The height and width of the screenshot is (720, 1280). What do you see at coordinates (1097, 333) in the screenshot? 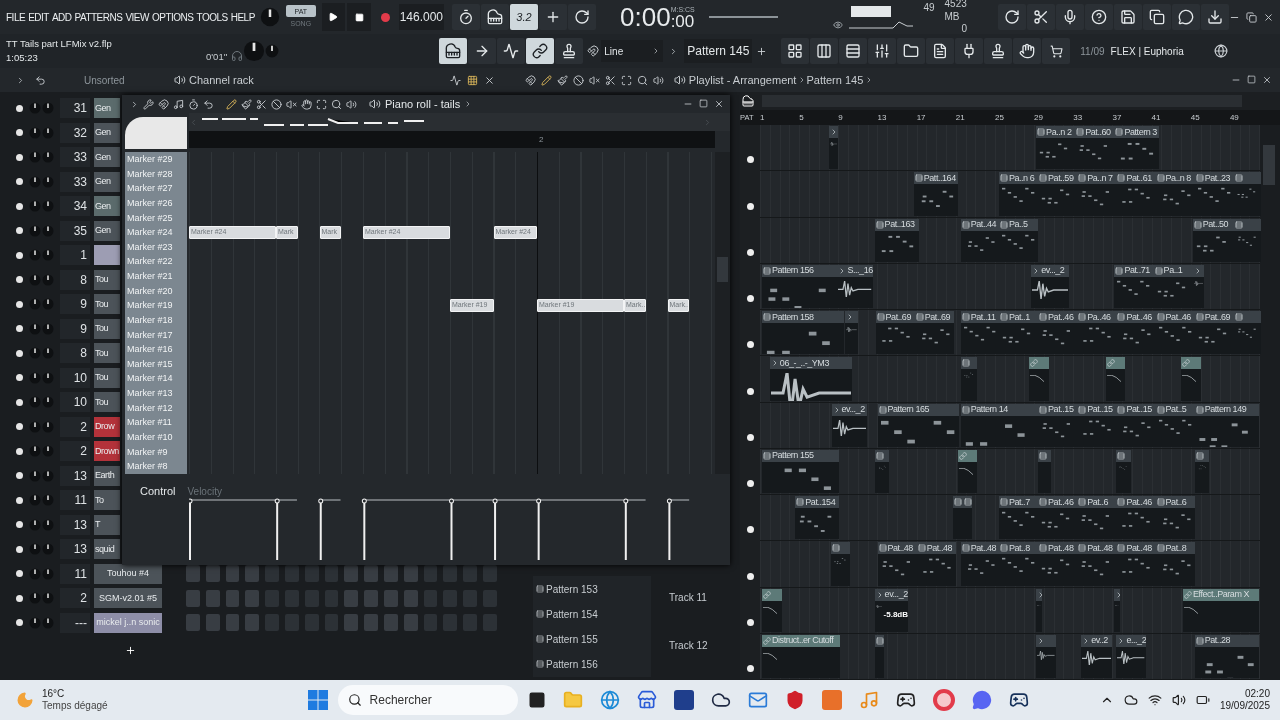
I see `pattern-clip: Pa..46` at bounding box center [1097, 333].